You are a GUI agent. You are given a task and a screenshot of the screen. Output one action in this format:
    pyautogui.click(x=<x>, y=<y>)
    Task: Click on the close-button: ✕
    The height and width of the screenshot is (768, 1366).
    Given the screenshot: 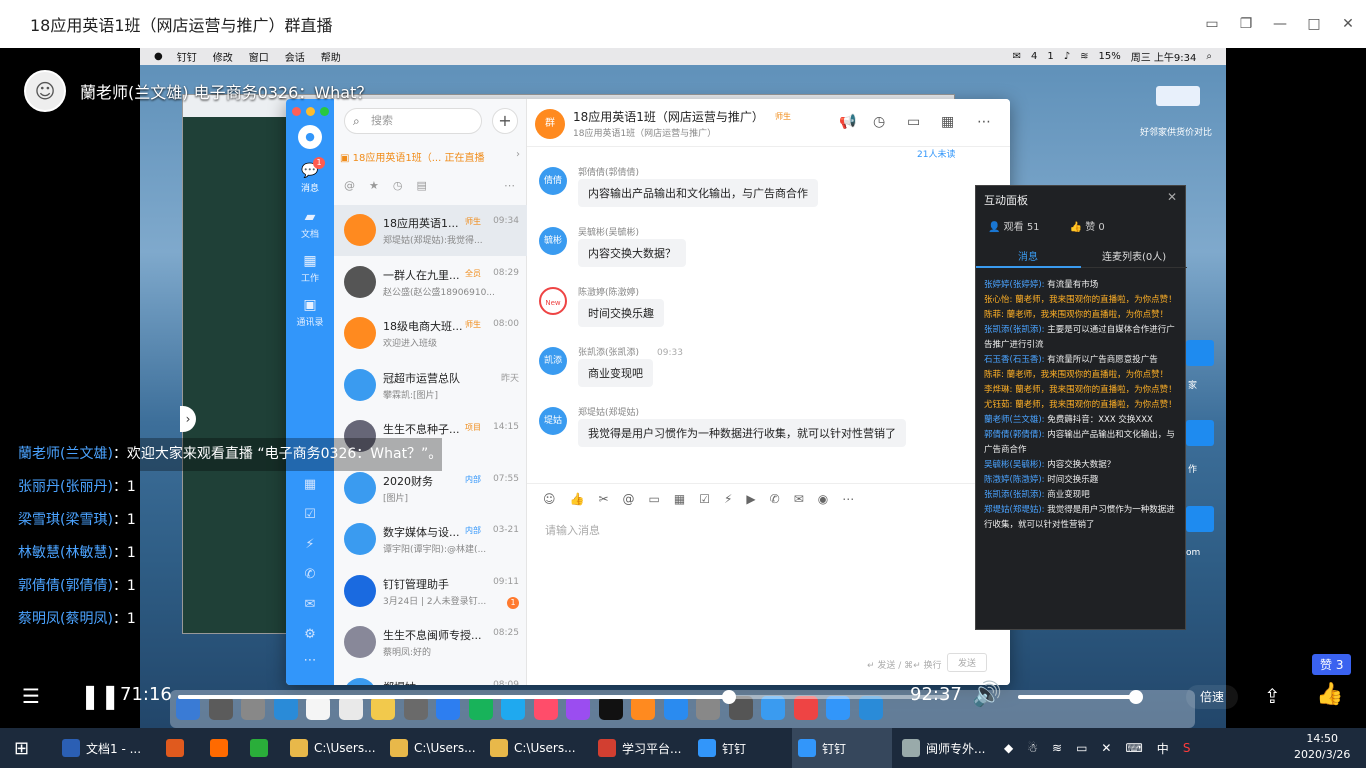 What is the action you would take?
    pyautogui.click(x=1348, y=24)
    